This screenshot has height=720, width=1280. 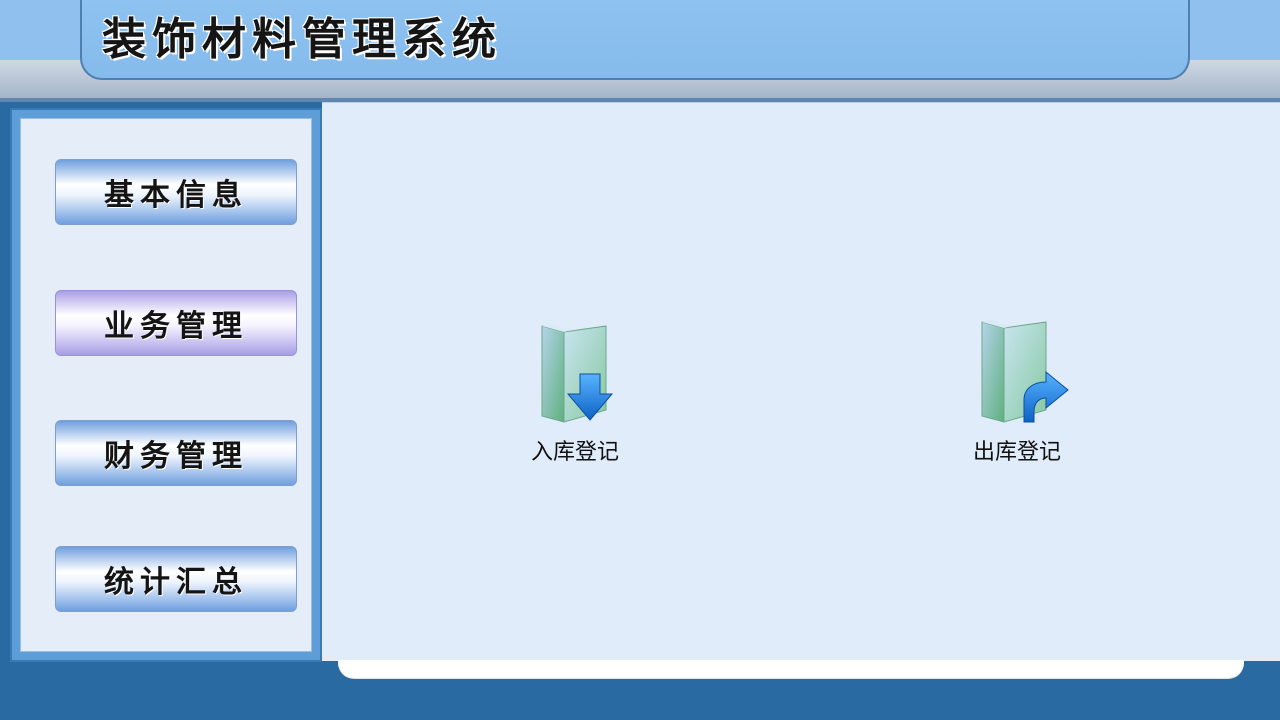 I want to click on nav-button-statistics-summary: 统计汇总, so click(x=176, y=579).